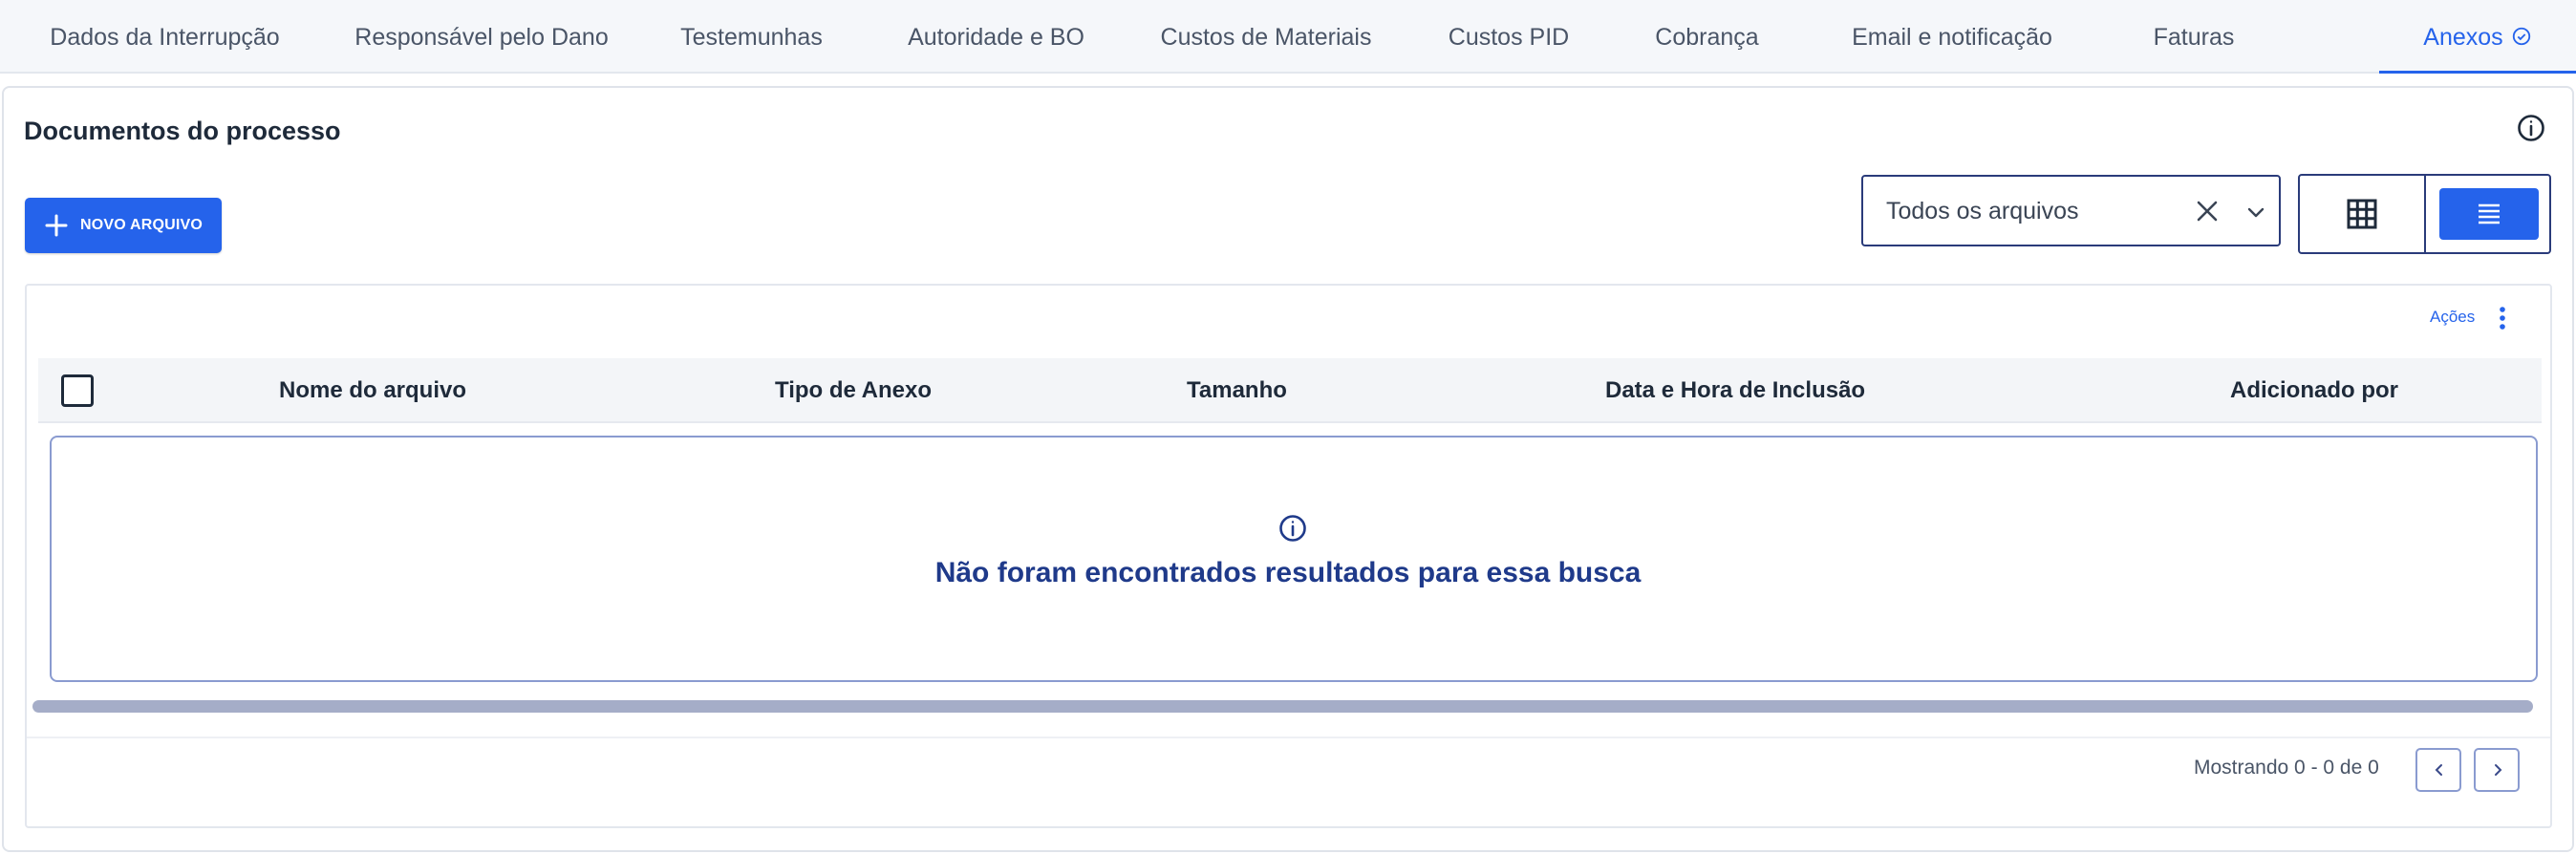  I want to click on actions-link: Ações, so click(2452, 317).